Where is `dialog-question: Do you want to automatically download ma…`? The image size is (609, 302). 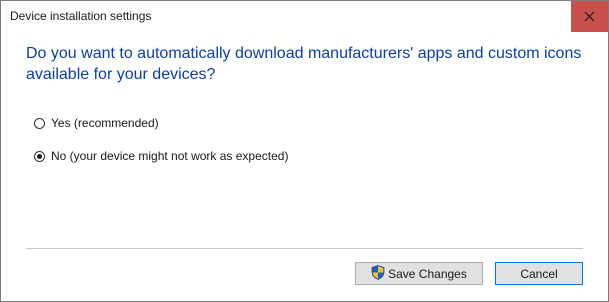
dialog-question: Do you want to automatically download ma… is located at coordinates (304, 64).